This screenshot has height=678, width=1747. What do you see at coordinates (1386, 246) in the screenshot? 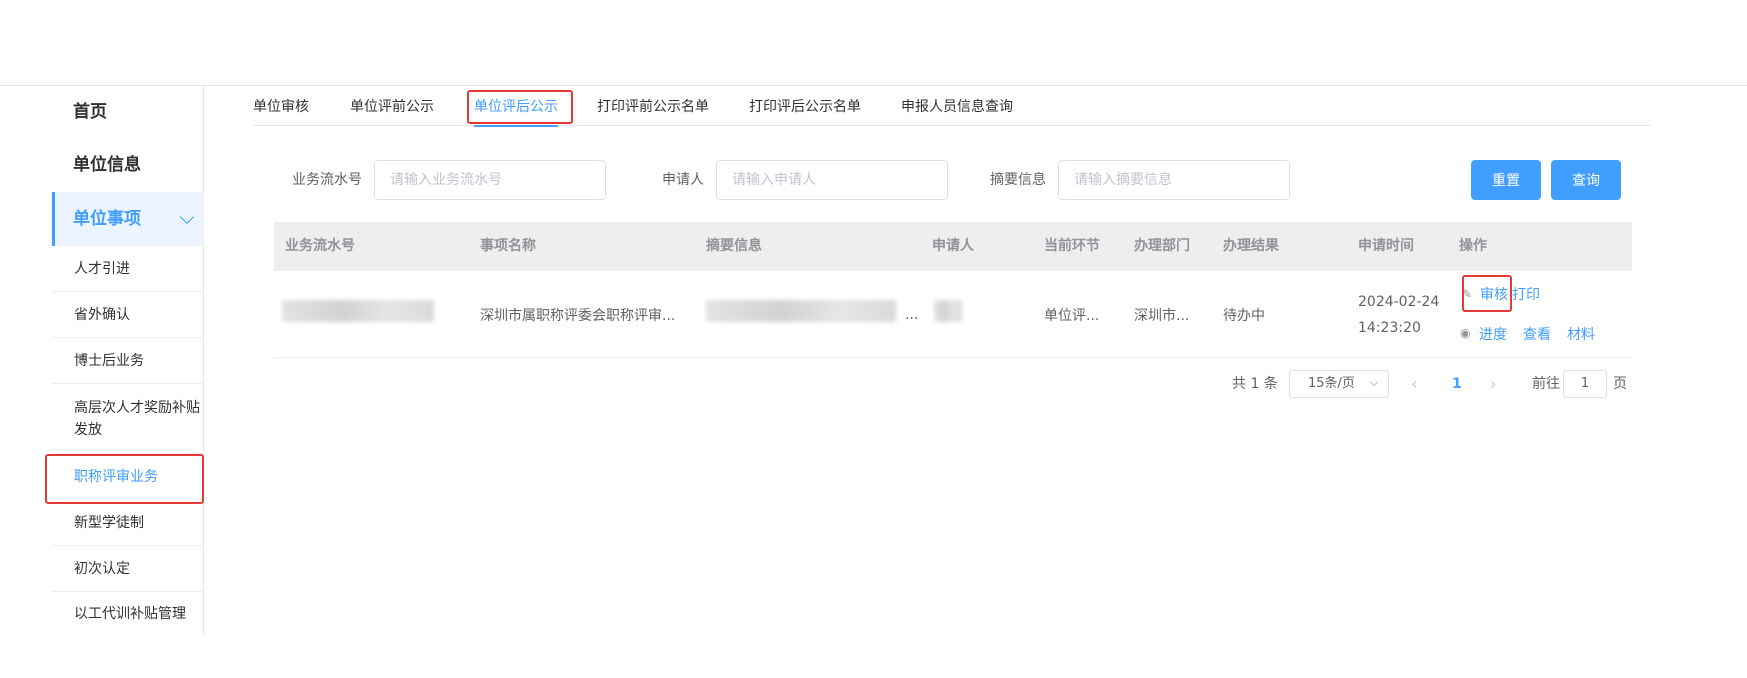
I see `col-apply-time: 申请时间` at bounding box center [1386, 246].